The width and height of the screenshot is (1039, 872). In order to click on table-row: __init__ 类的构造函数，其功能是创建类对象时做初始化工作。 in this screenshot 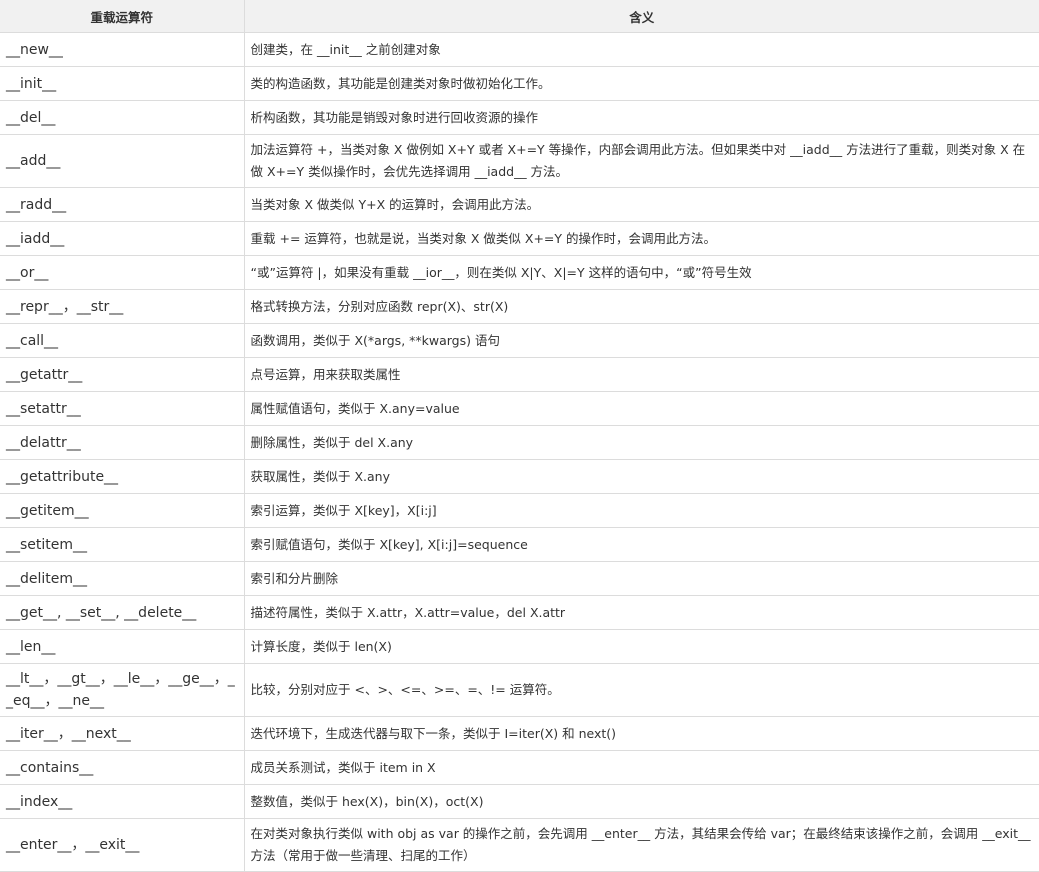, I will do `click(519, 83)`.